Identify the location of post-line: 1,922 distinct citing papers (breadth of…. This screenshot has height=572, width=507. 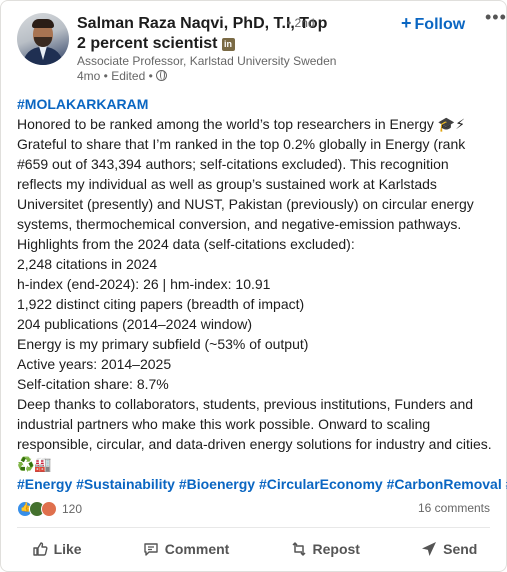
(161, 304).